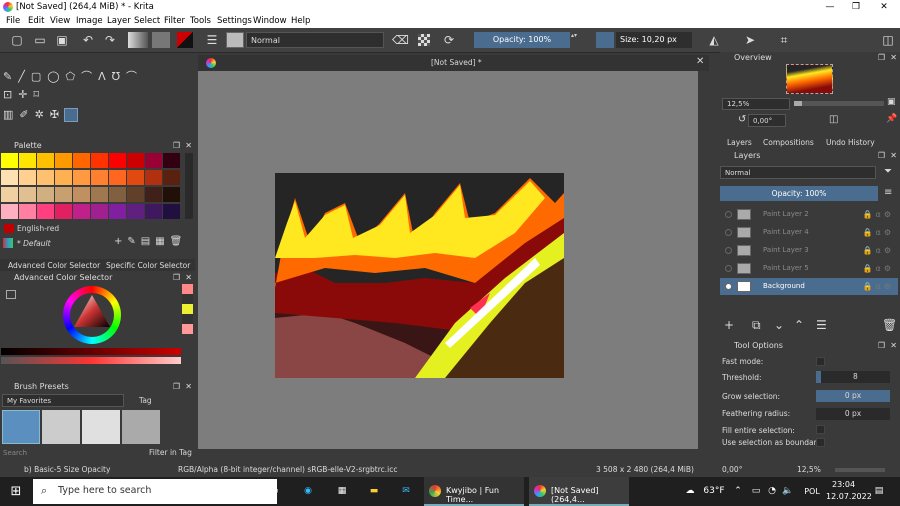 Image resolution: width=900 pixels, height=506 pixels. Describe the element at coordinates (798, 172) in the screenshot. I see `layer-blend-dropdown: Normal` at that location.